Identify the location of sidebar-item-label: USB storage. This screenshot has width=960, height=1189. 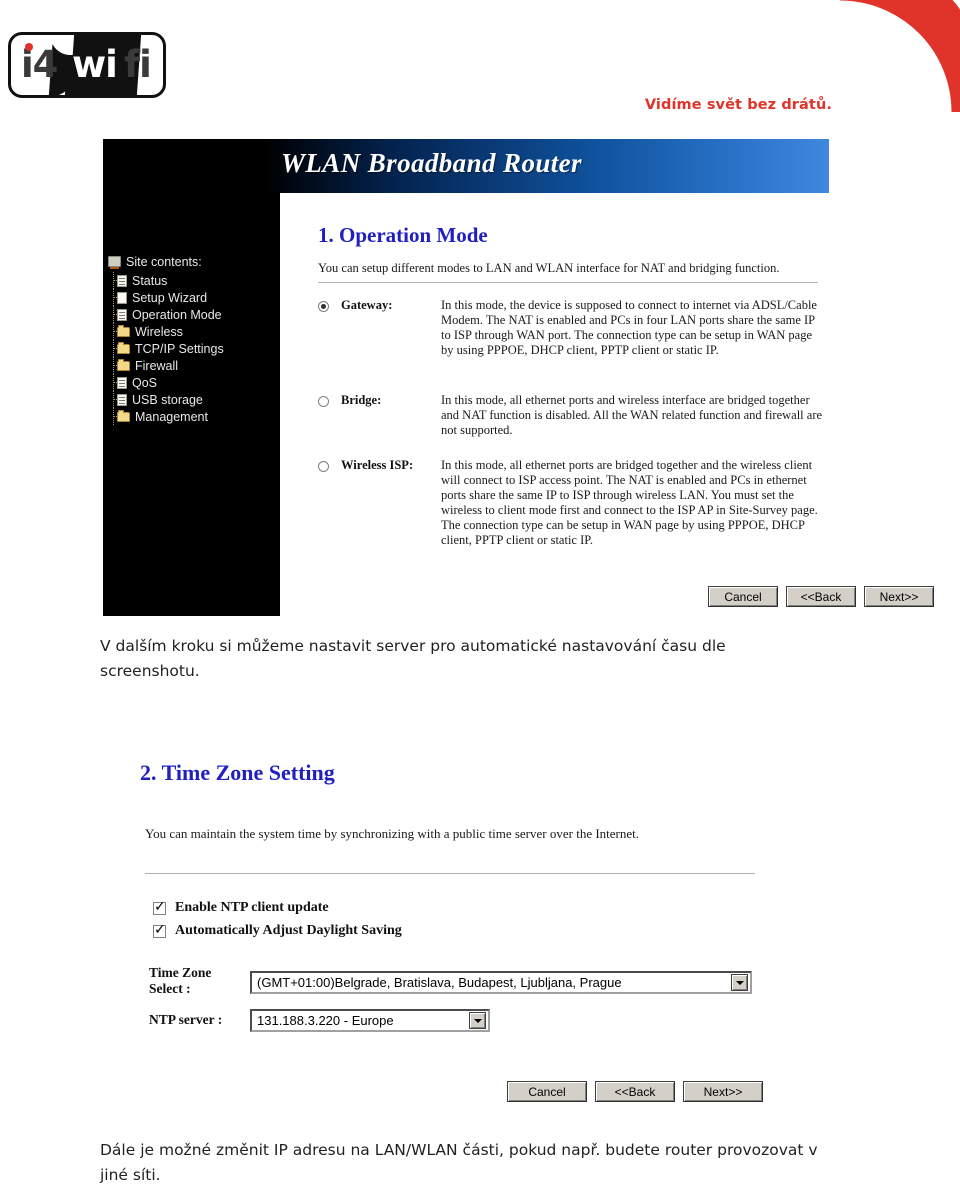
(167, 399).